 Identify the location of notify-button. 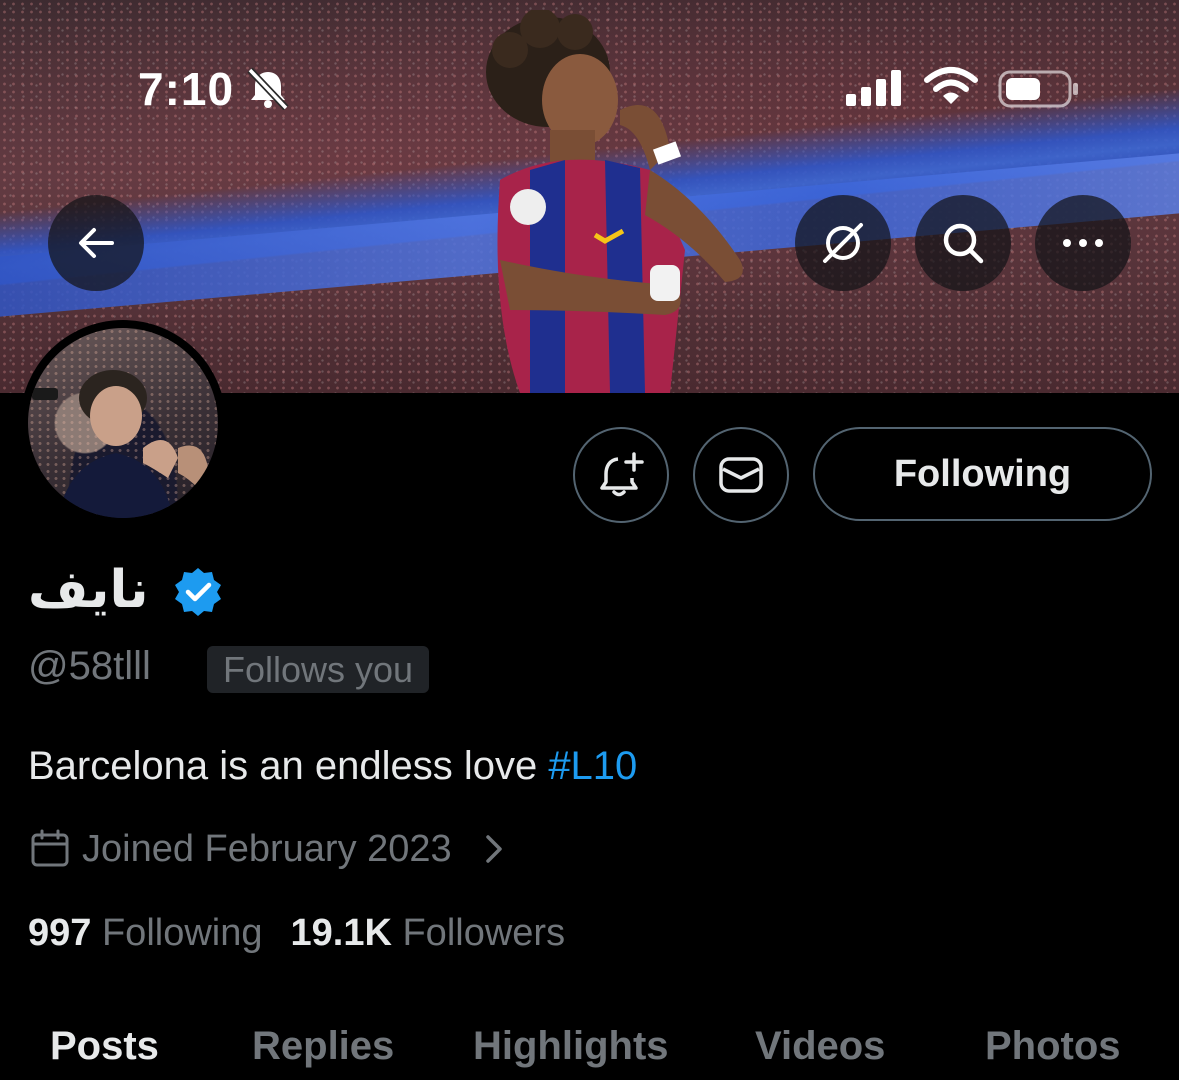
(621, 475).